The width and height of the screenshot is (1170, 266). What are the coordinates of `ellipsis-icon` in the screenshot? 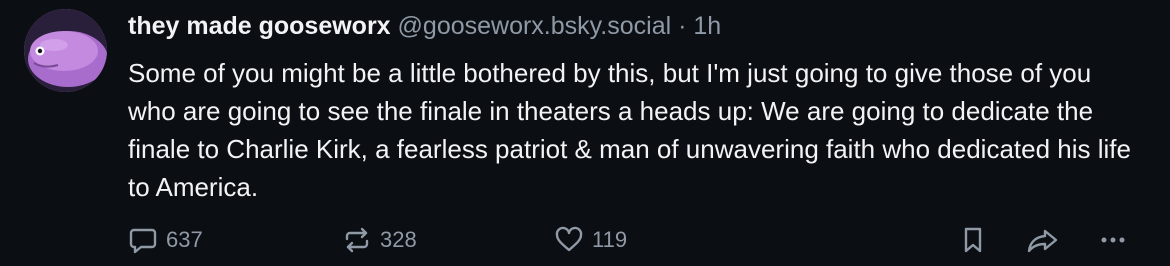 It's located at (1113, 240).